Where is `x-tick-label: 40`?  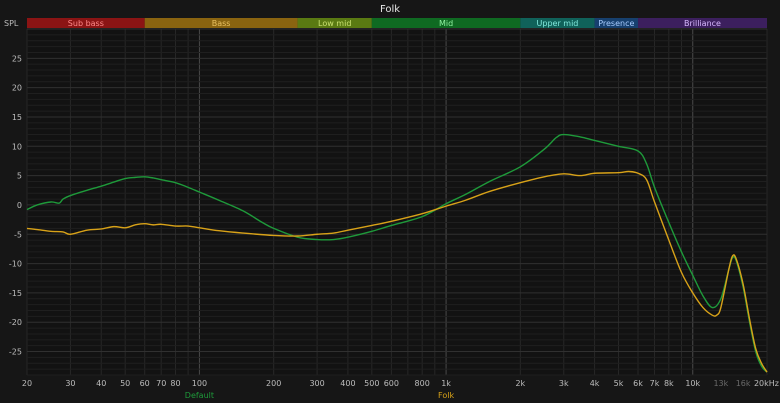 x-tick-label: 40 is located at coordinates (101, 383).